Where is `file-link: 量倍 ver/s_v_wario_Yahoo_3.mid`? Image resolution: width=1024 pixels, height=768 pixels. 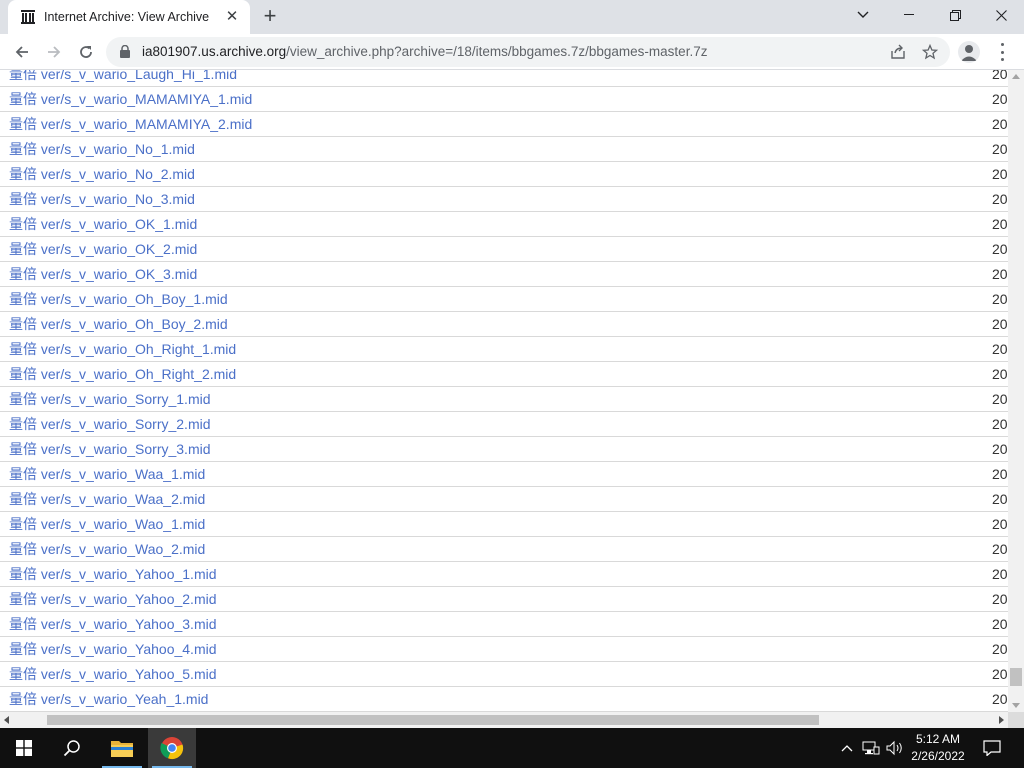
file-link: 量倍 ver/s_v_wario_Yahoo_3.mid is located at coordinates (113, 624).